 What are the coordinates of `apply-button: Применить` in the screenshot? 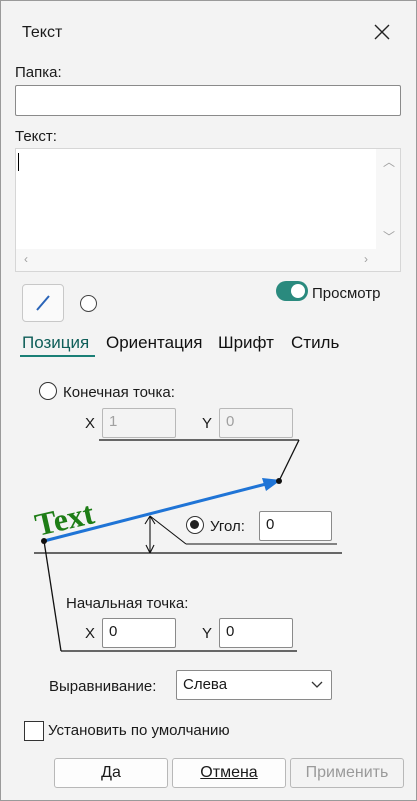 It's located at (347, 773).